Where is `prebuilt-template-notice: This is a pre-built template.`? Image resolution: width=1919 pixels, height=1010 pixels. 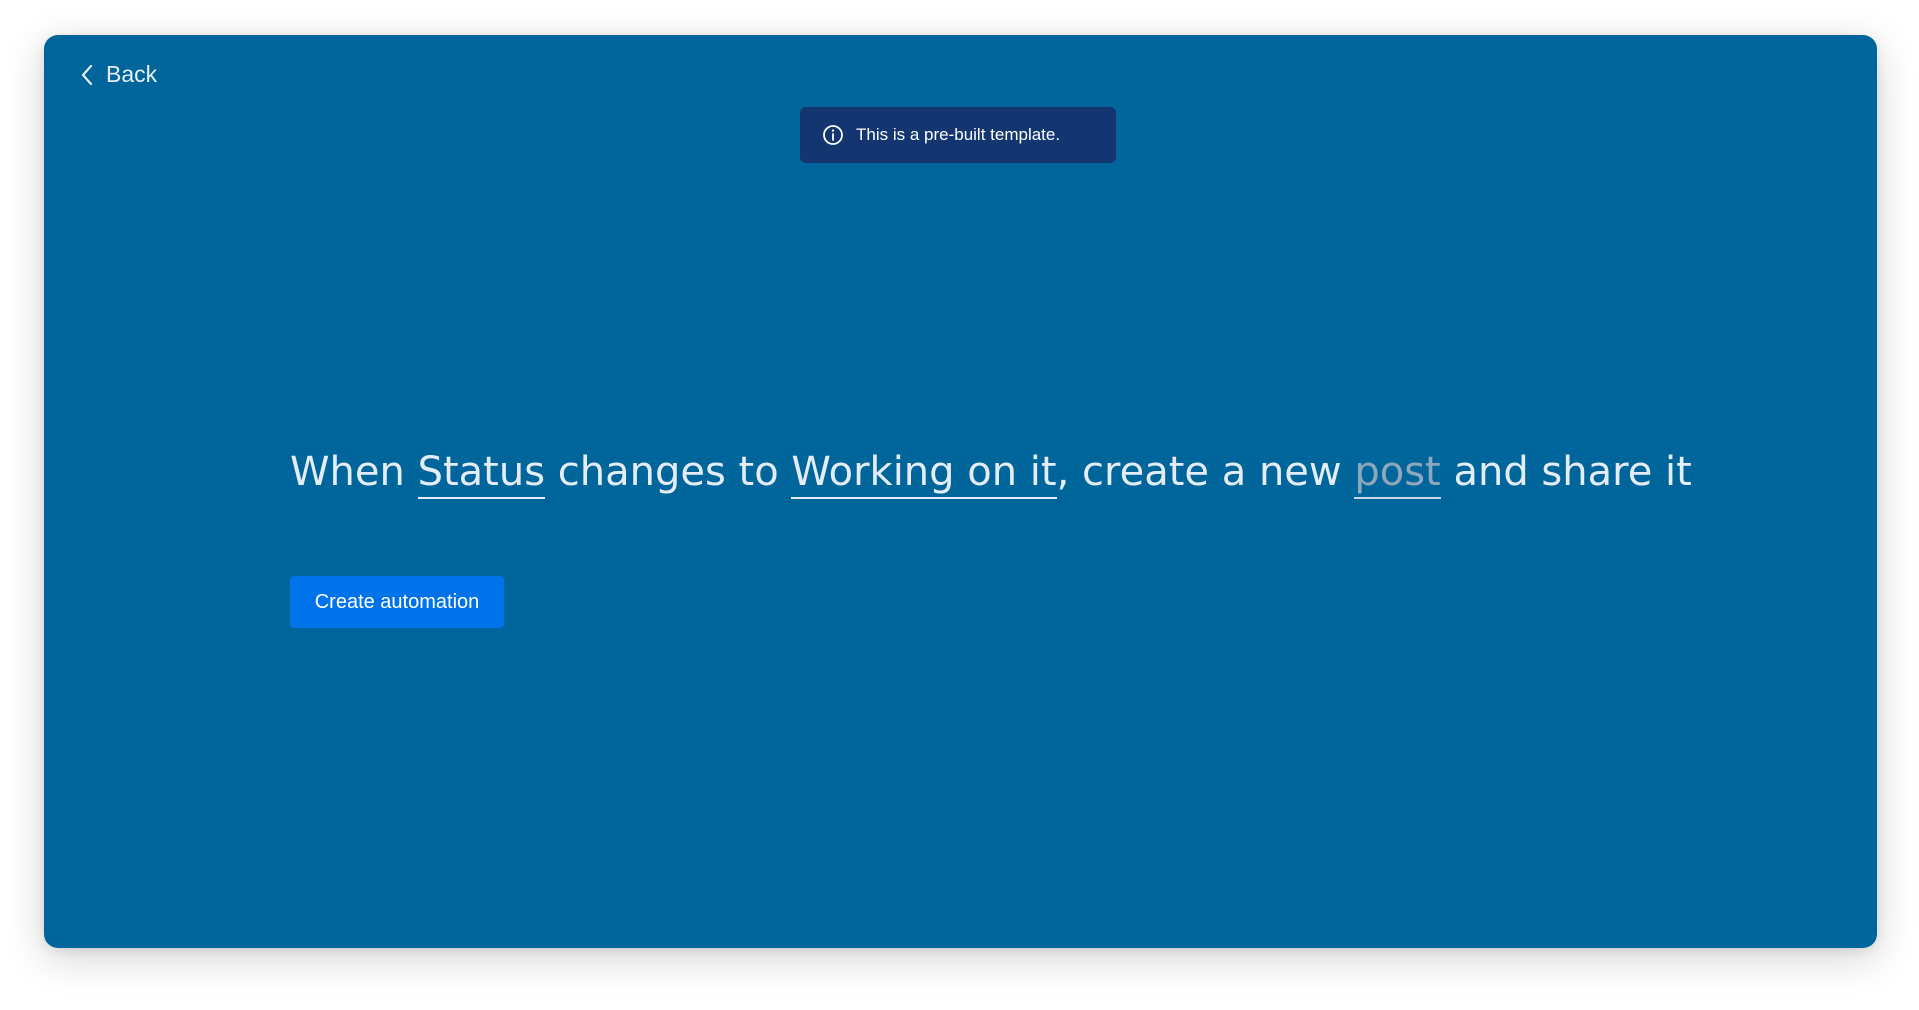 prebuilt-template-notice: This is a pre-built template. is located at coordinates (958, 135).